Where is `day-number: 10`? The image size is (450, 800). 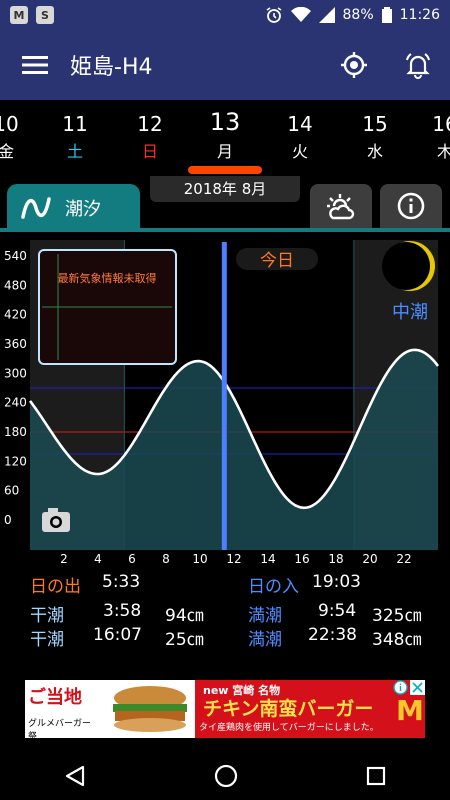
day-number: 10 is located at coordinates (9, 124).